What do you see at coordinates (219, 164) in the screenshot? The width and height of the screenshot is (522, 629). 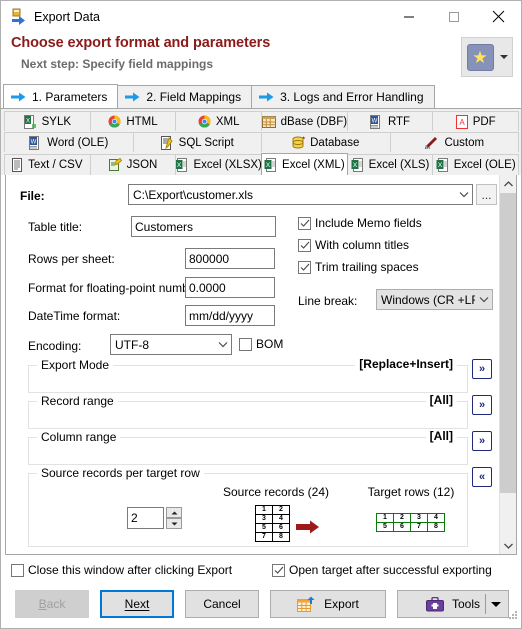 I see `format-tab-excel-xlsx: X Excel (XLSX)` at bounding box center [219, 164].